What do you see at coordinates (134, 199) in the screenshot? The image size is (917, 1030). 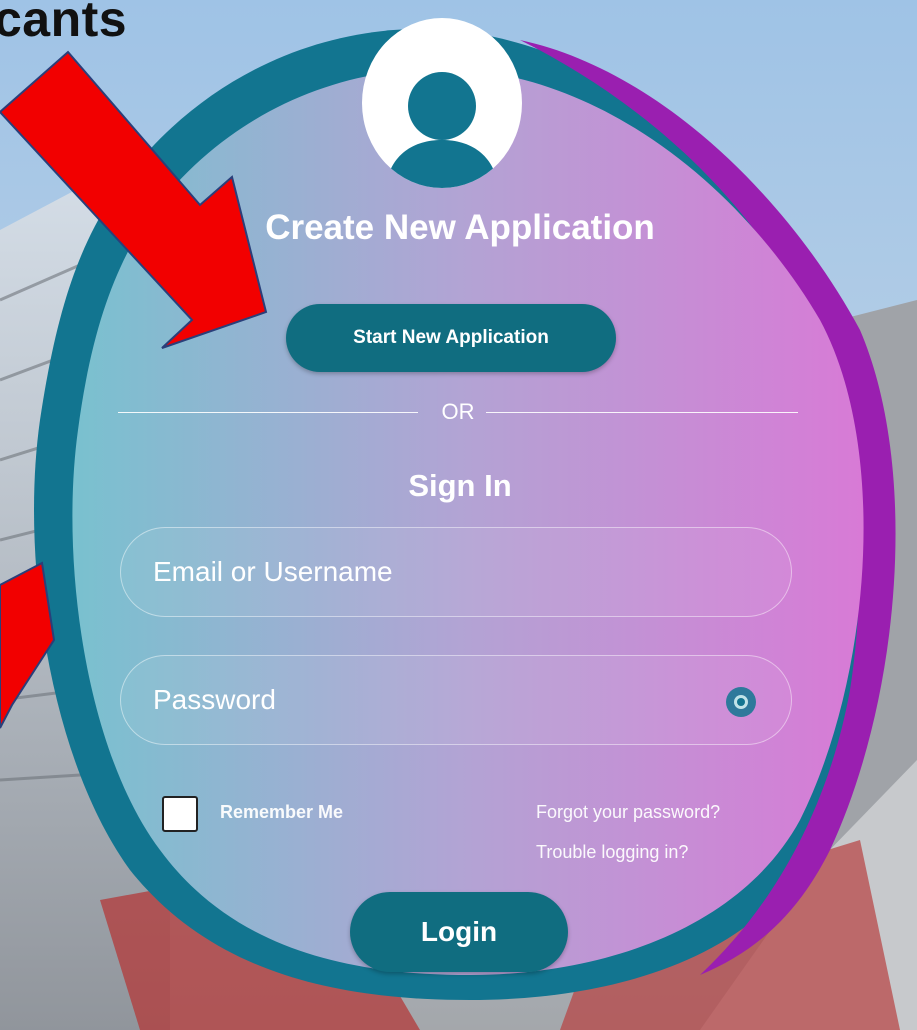 I see `red-arrow-upper` at bounding box center [134, 199].